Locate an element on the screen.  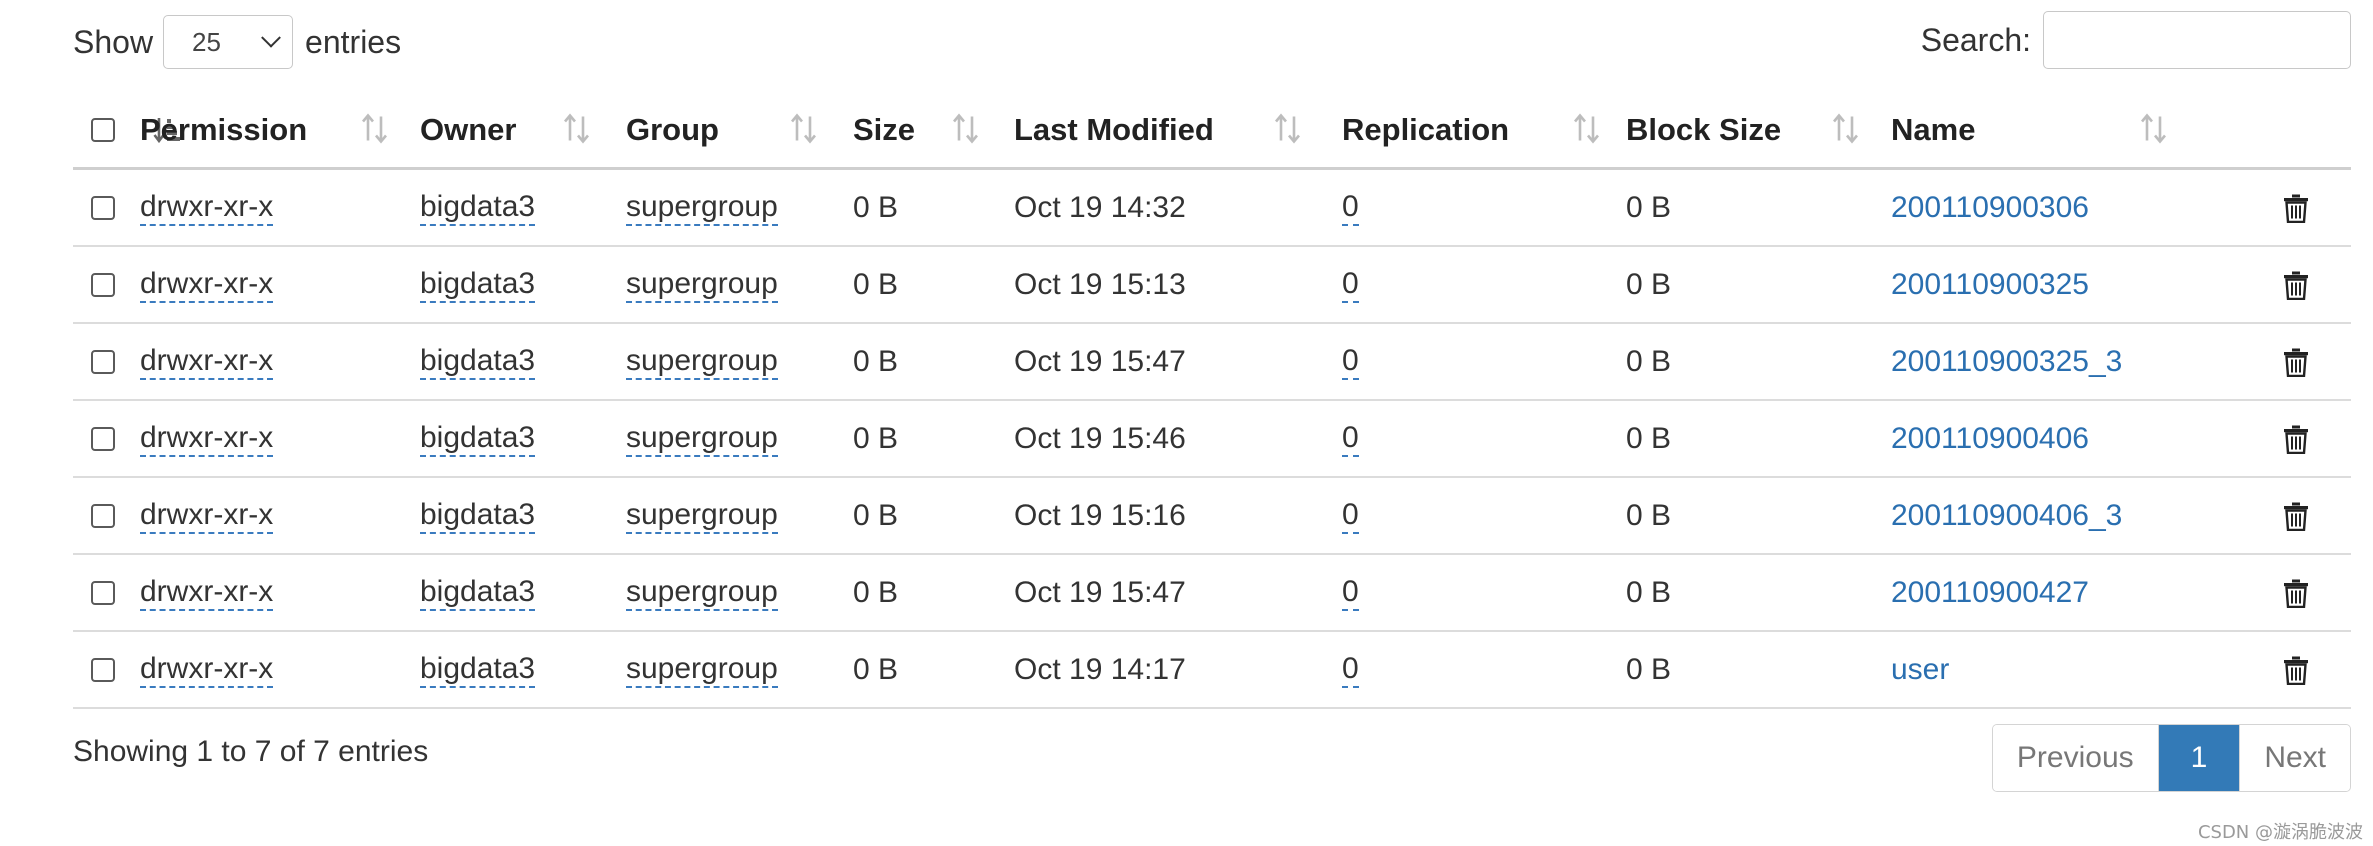
file-name-link: 200110900306 is located at coordinates (1990, 208).